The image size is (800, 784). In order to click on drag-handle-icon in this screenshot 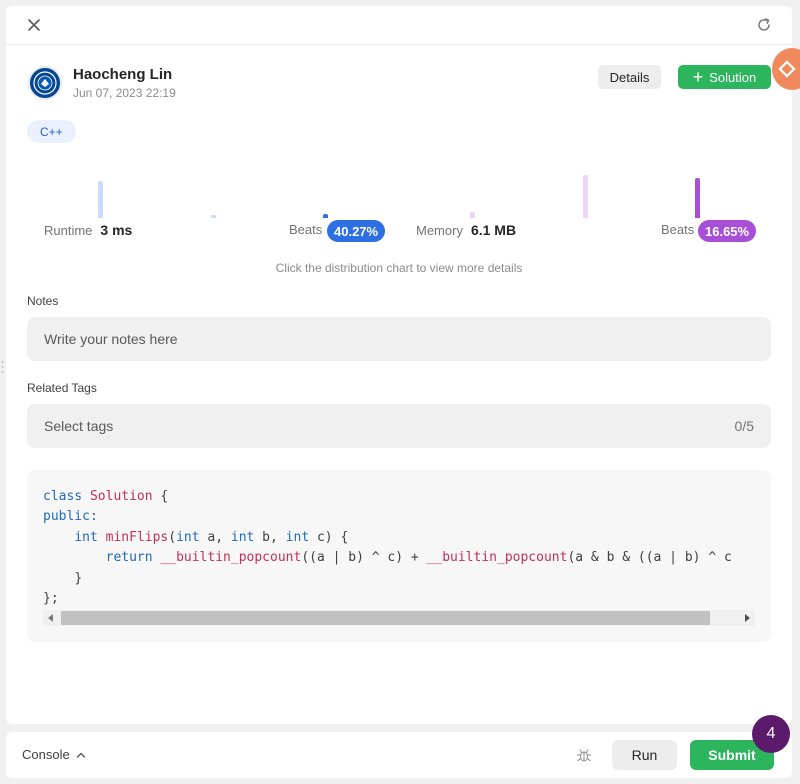, I will do `click(2, 367)`.